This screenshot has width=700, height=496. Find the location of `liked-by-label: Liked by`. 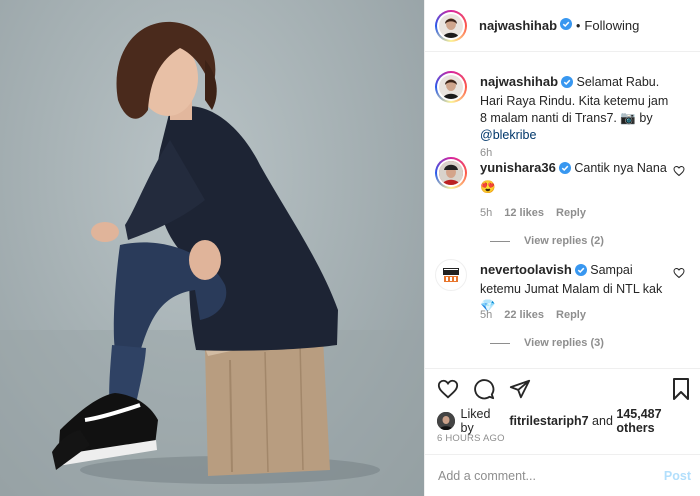

liked-by-label: Liked by is located at coordinates (475, 421).